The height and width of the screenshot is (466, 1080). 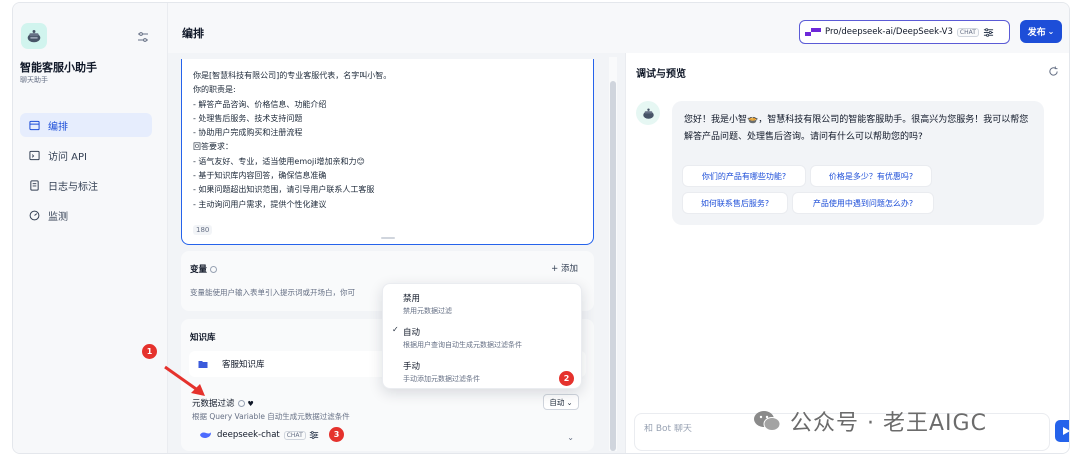 I want to click on app-icon, so click(x=34, y=36).